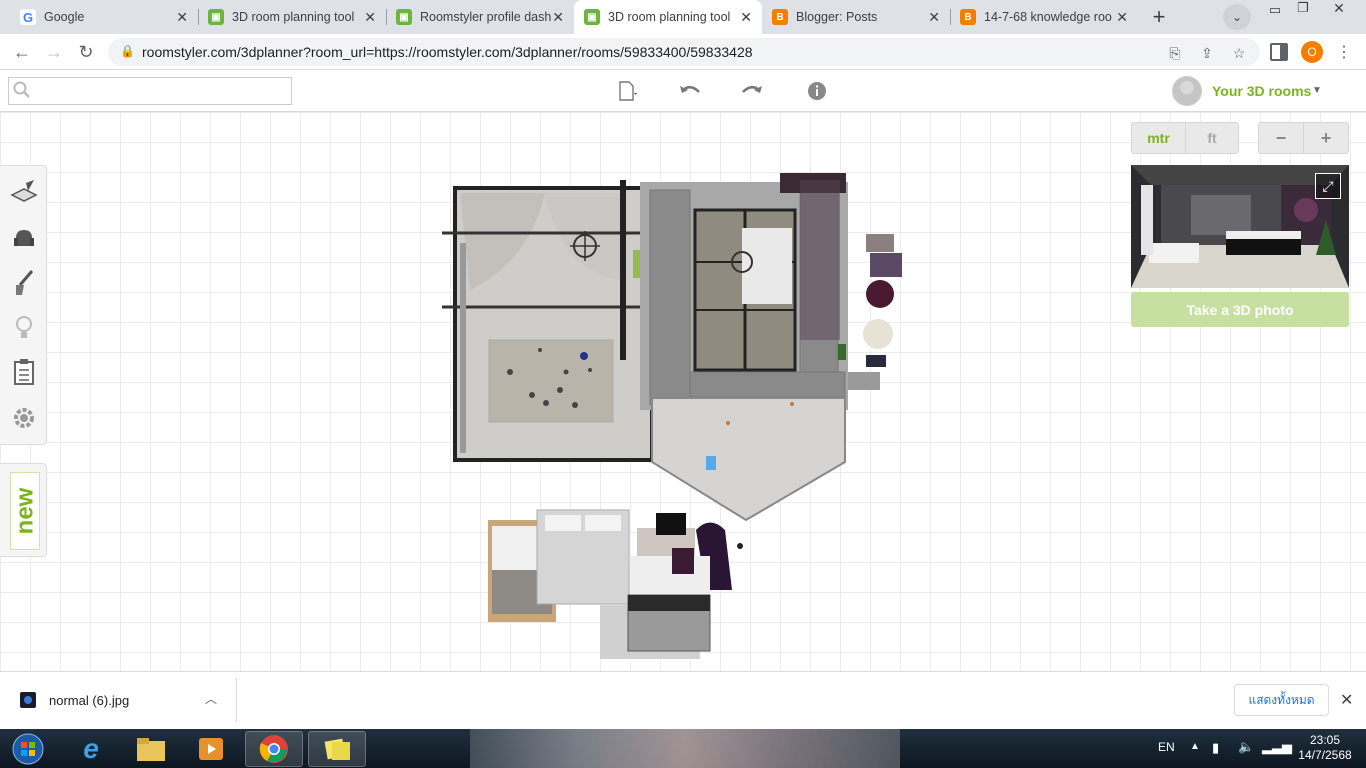 The image size is (1366, 768). I want to click on curtain, so click(463, 348).